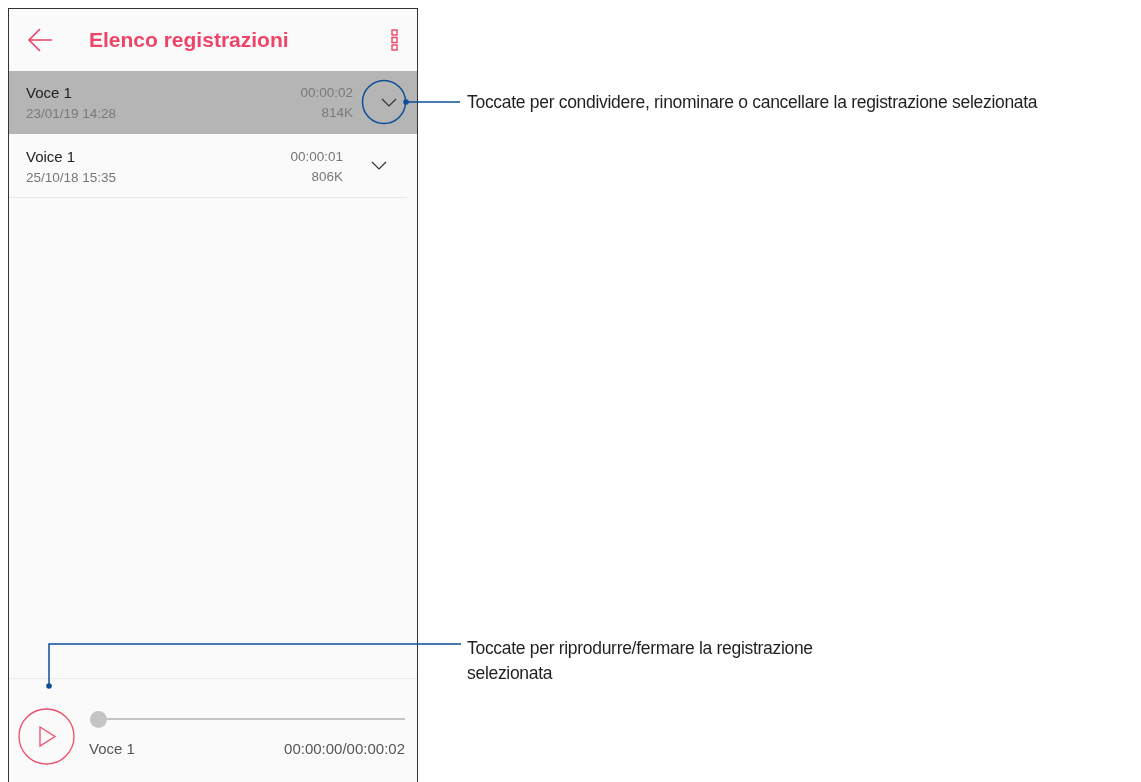 Image resolution: width=1141 pixels, height=782 pixels. Describe the element at coordinates (327, 176) in the screenshot. I see `recording-size: 806K` at that location.